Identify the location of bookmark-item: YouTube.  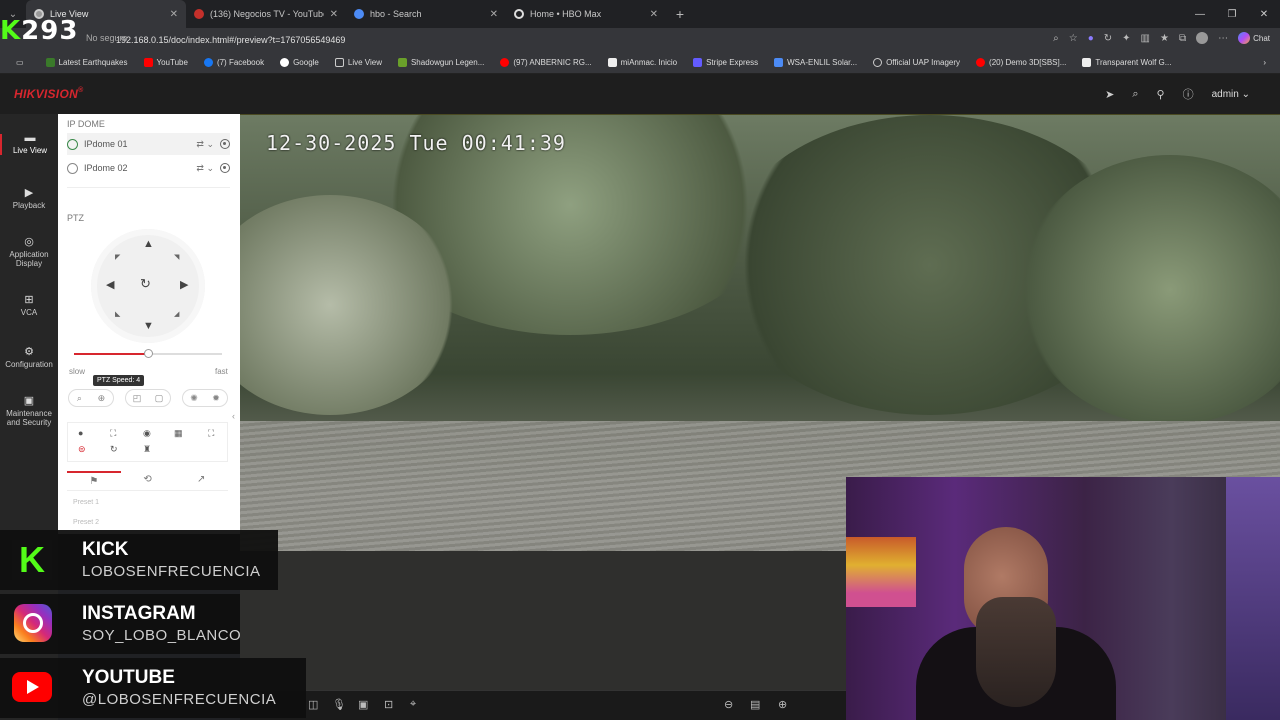
(166, 62).